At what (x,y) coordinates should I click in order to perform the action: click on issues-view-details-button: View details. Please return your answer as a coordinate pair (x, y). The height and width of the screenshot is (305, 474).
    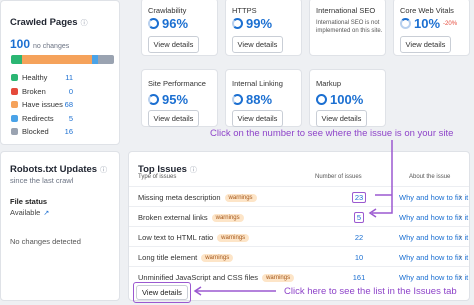
    Looking at the image, I should click on (162, 292).